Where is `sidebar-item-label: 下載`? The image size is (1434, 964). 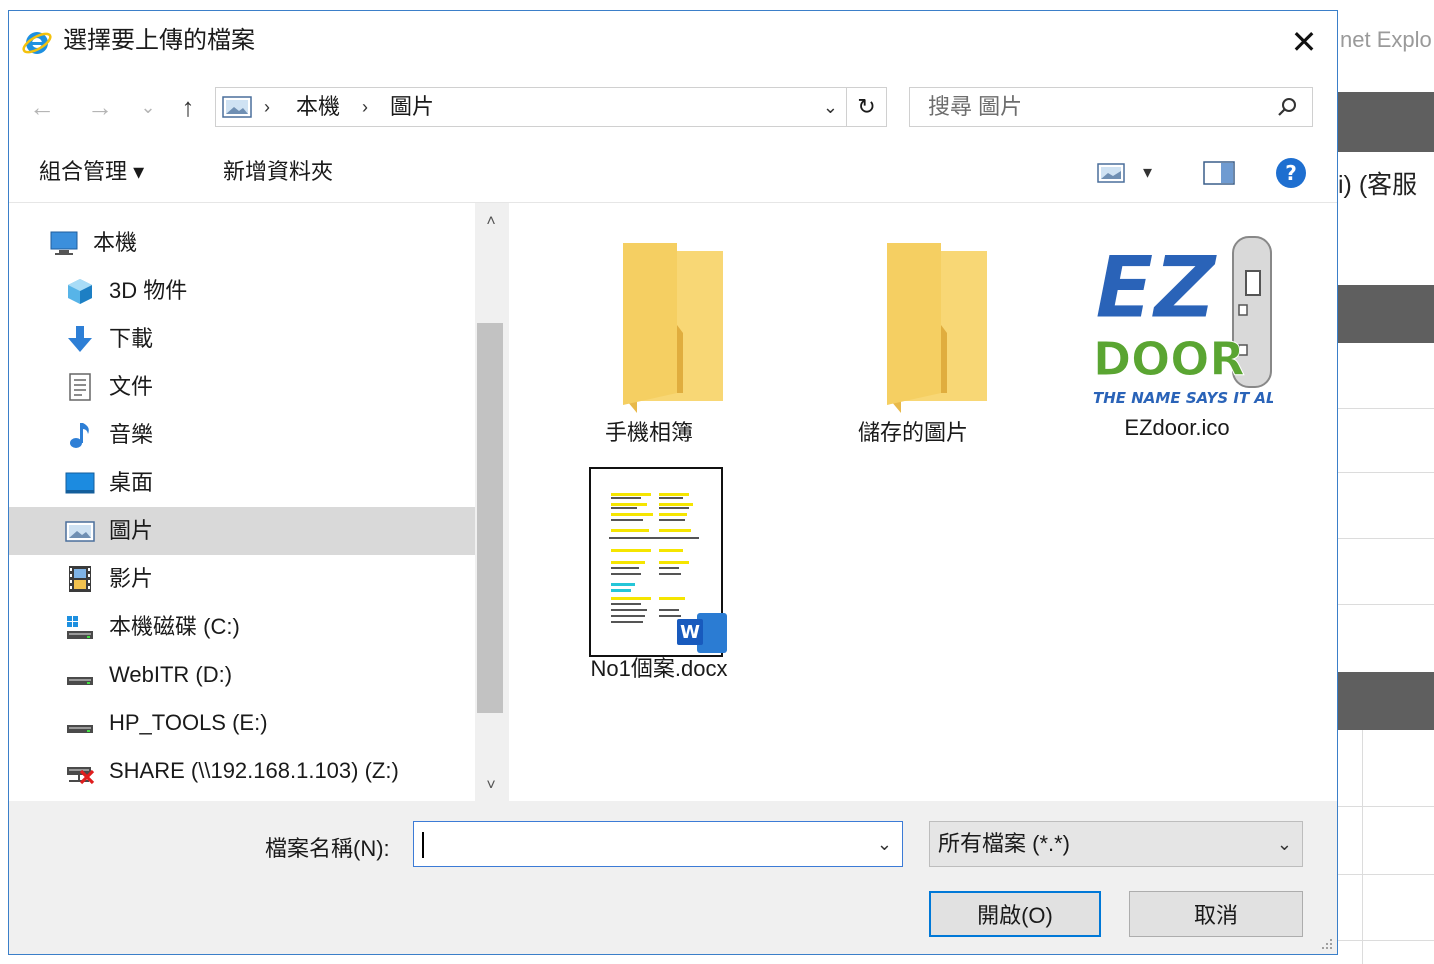
sidebar-item-label: 下載 is located at coordinates (131, 338).